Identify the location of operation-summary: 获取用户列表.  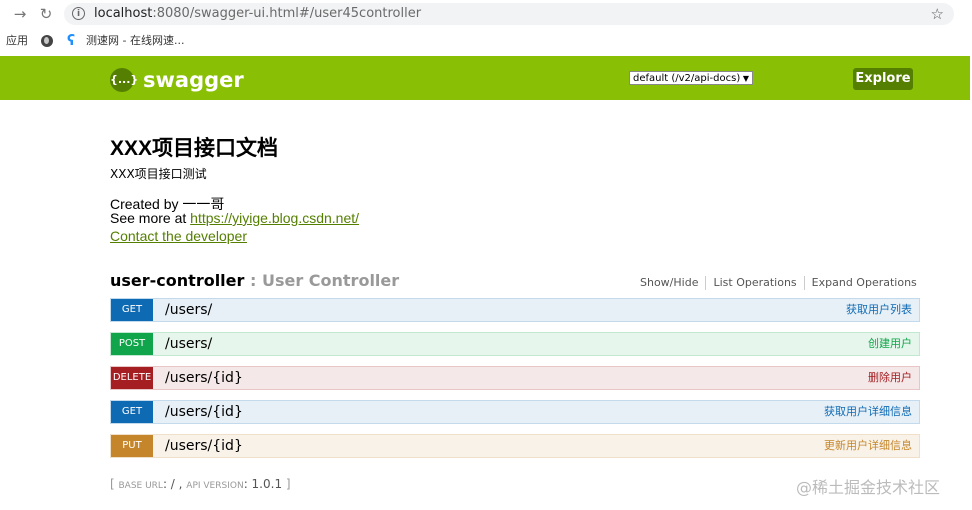
(879, 310).